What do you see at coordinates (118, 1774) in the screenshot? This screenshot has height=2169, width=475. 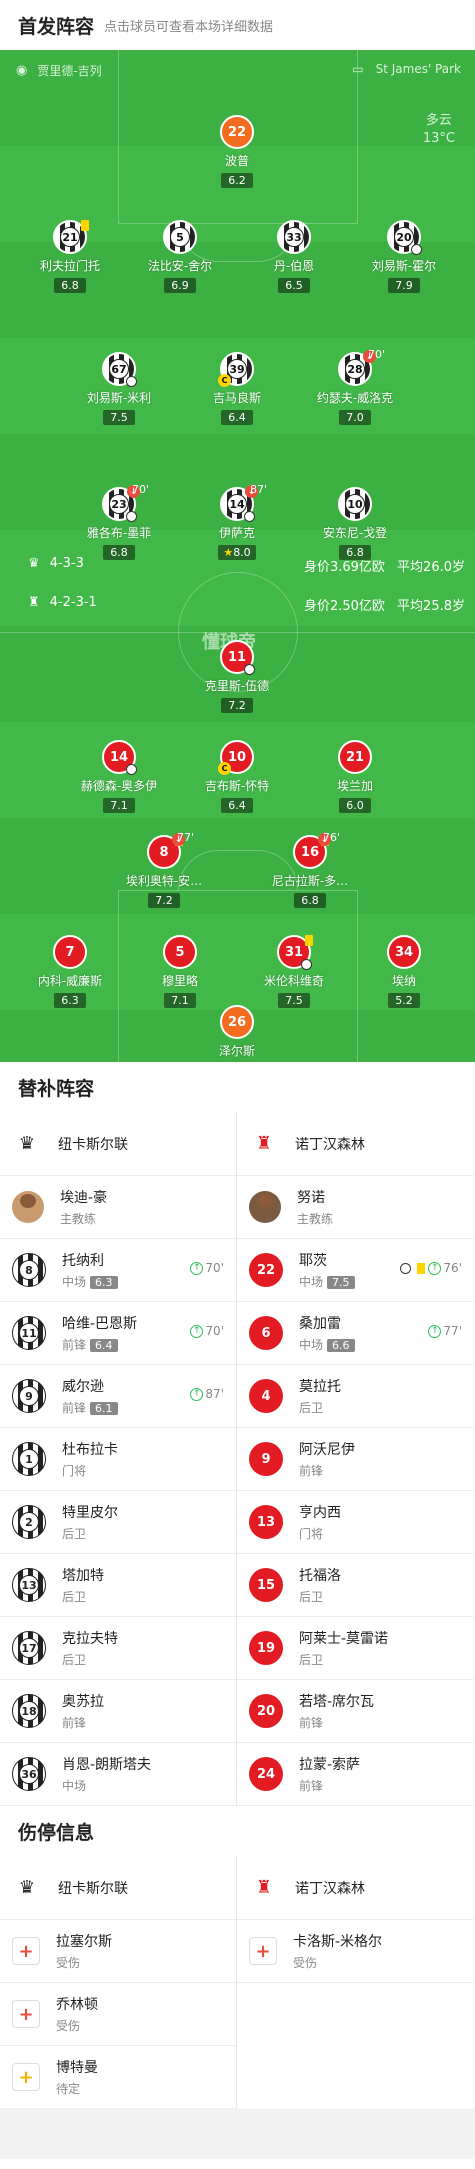 I see `home-sub-row: 36 肖恩-朗斯塔夫 中场` at bounding box center [118, 1774].